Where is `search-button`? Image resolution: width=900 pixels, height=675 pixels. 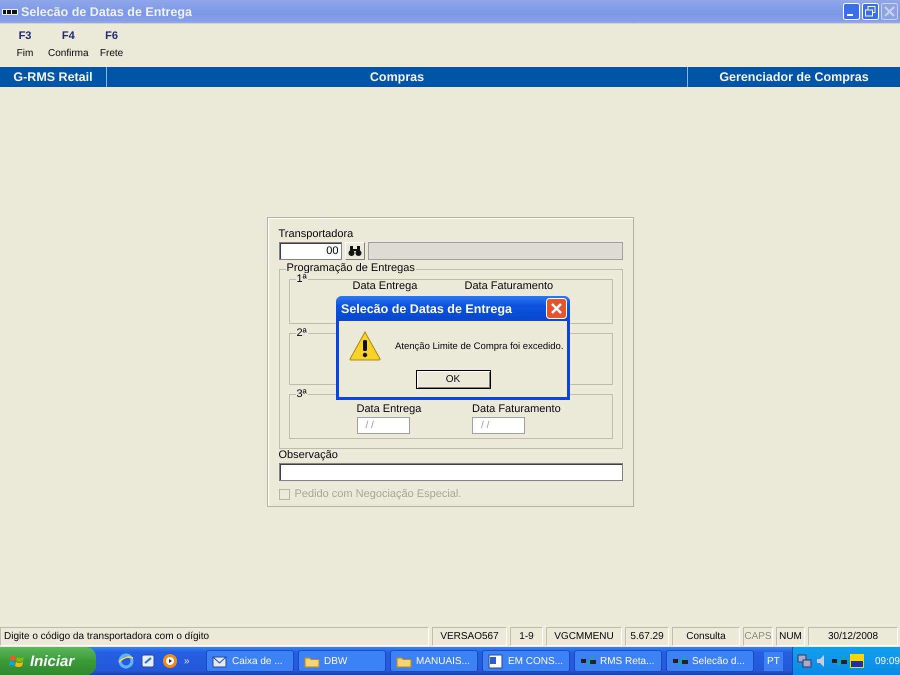
search-button is located at coordinates (354, 251).